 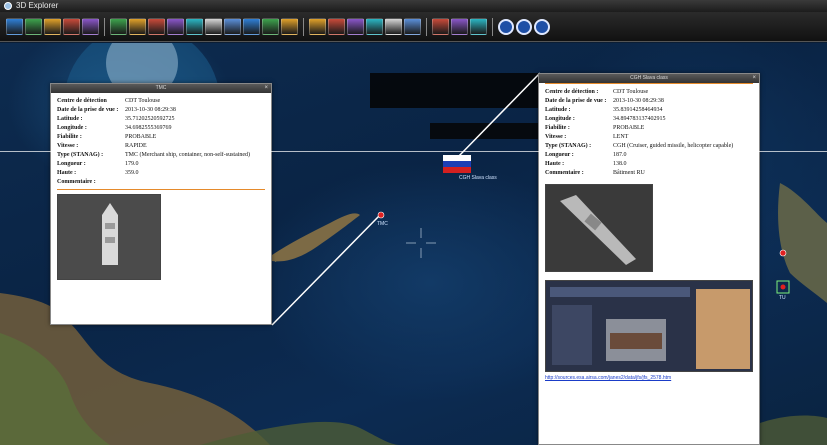 I want to click on info-icon, so click(x=524, y=26).